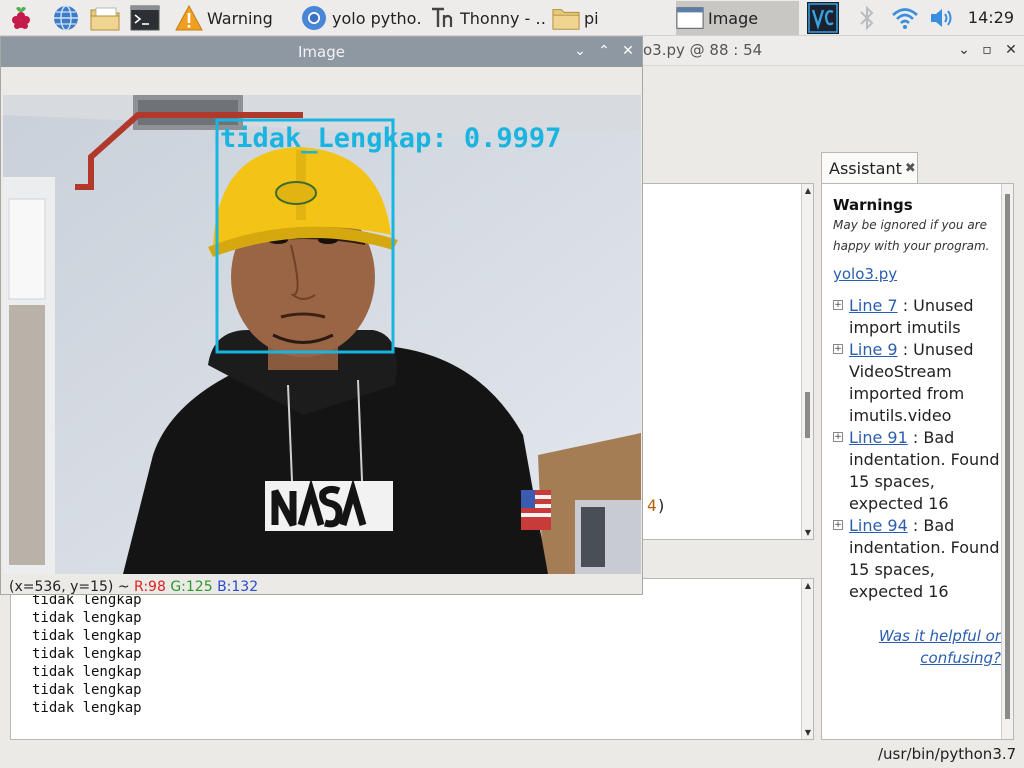 The height and width of the screenshot is (768, 1024). What do you see at coordinates (873, 349) in the screenshot?
I see `warning-line-link: Line 9` at bounding box center [873, 349].